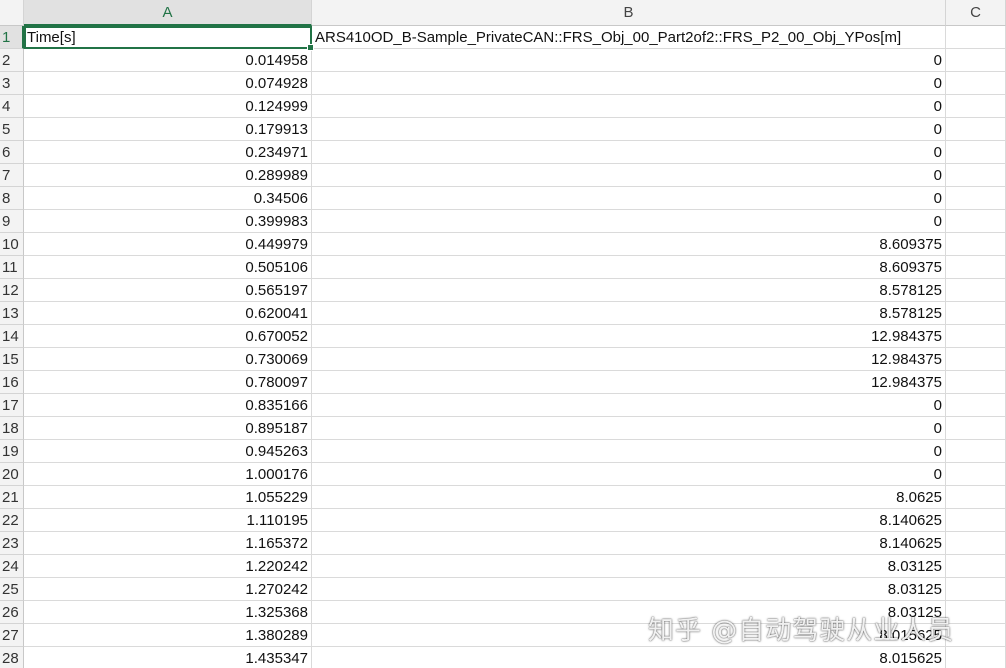 Image resolution: width=1006 pixels, height=668 pixels. Describe the element at coordinates (168, 106) in the screenshot. I see `cell-column-a: 0.124999` at that location.